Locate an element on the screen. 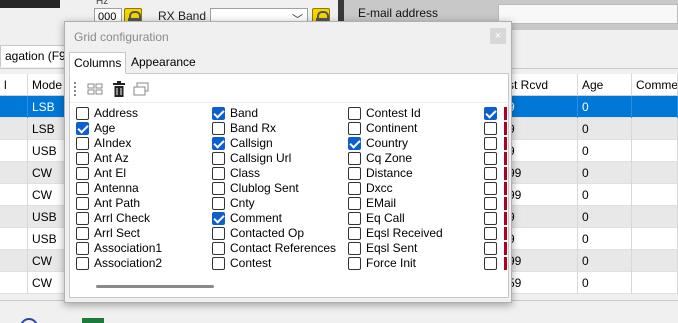 The height and width of the screenshot is (323, 678). column-header: l is located at coordinates (14, 85).